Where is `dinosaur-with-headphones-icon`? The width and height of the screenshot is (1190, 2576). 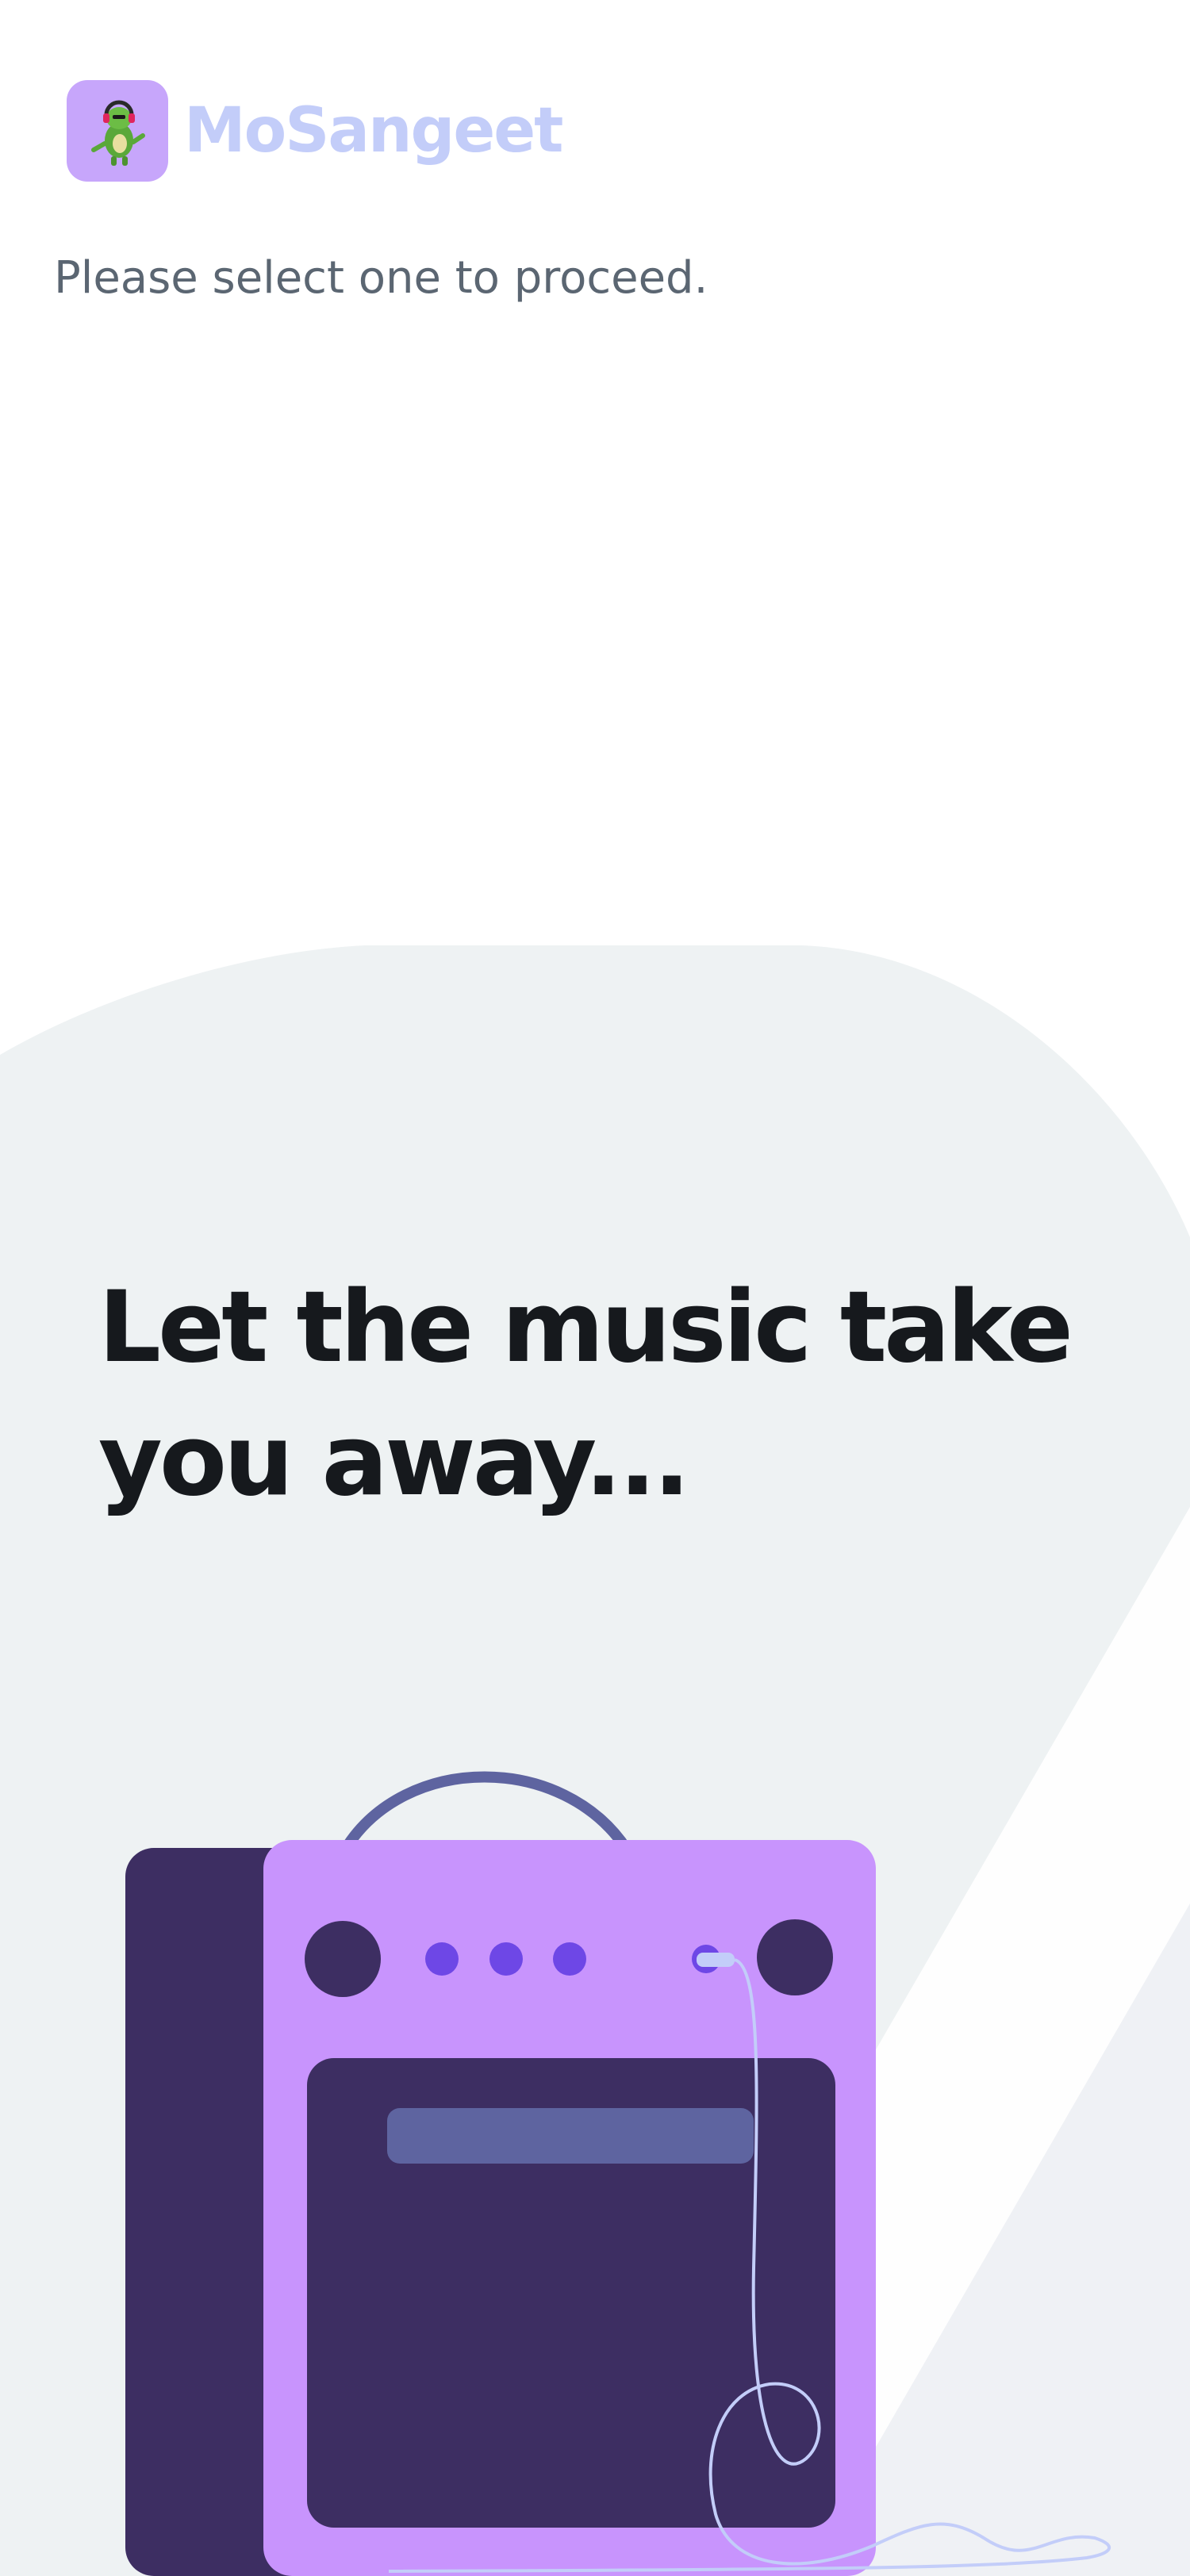
dinosaur-with-headphones-icon is located at coordinates (117, 131).